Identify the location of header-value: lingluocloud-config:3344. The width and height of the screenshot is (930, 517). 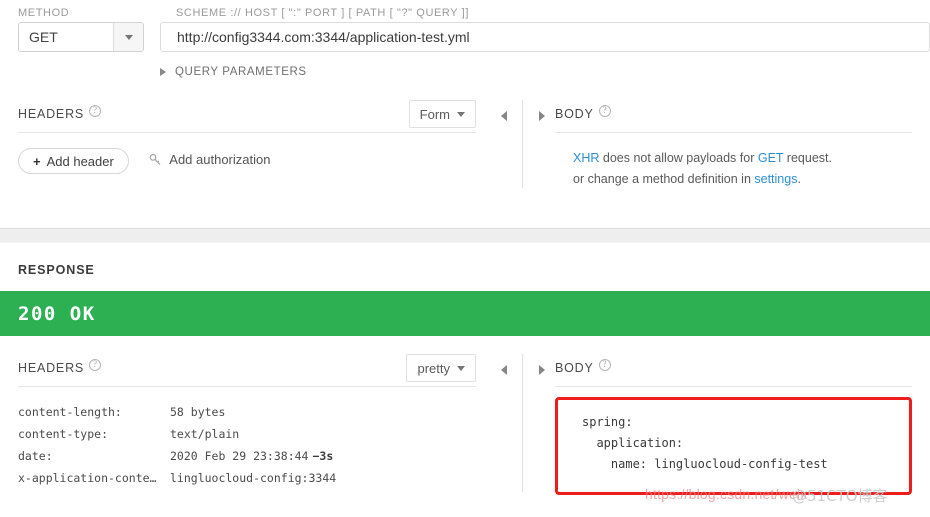
(253, 478).